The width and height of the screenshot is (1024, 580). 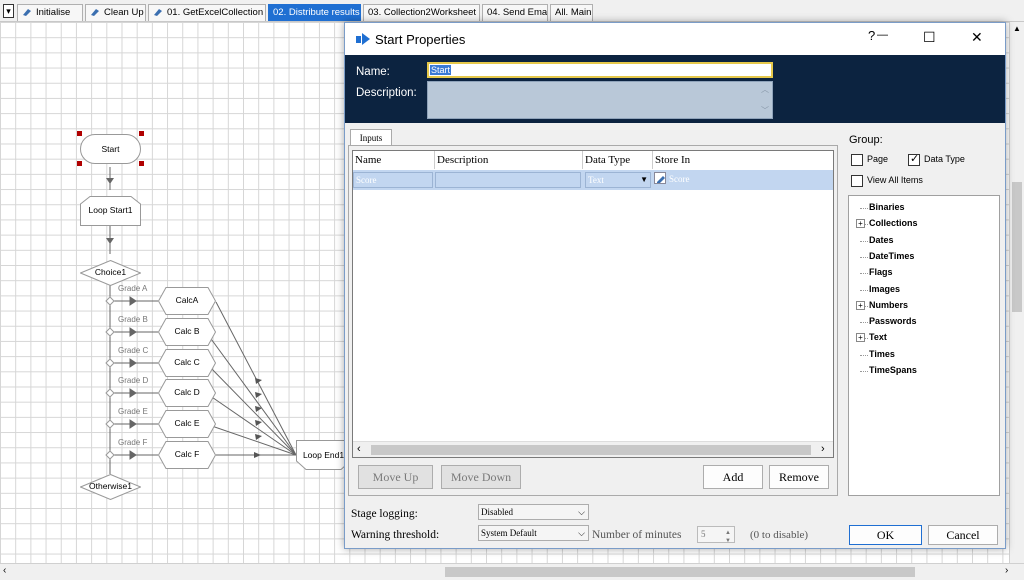 I want to click on add-button: Add, so click(x=733, y=477).